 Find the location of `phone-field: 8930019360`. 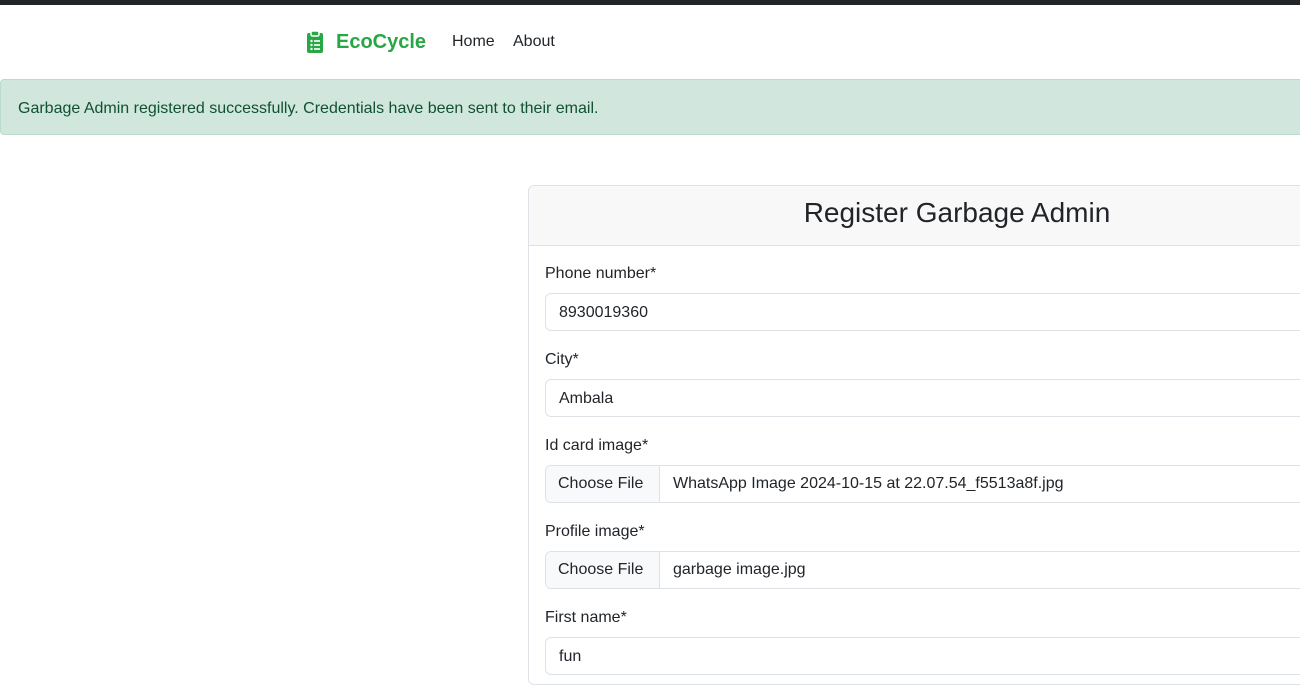

phone-field: 8930019360 is located at coordinates (922, 312).